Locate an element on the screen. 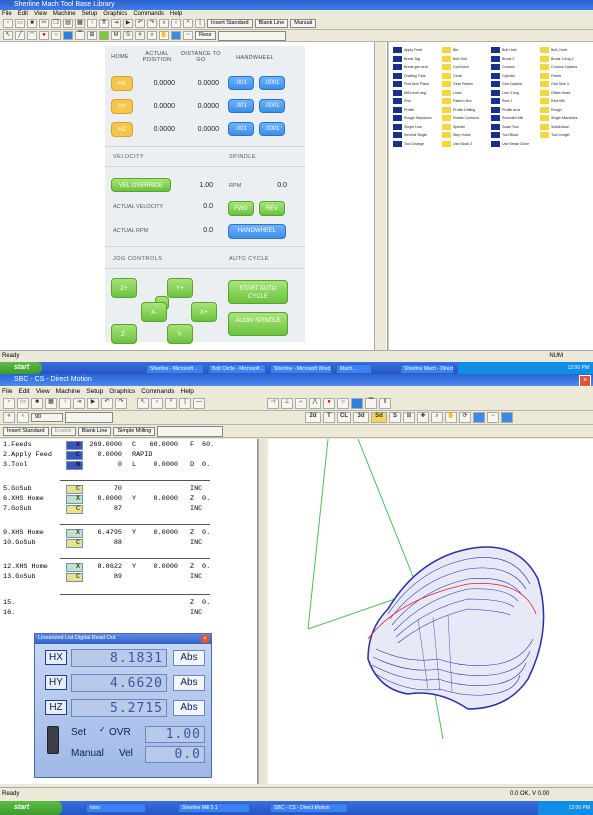  command-icon-item: Several Single is located at coordinates (417, 135).